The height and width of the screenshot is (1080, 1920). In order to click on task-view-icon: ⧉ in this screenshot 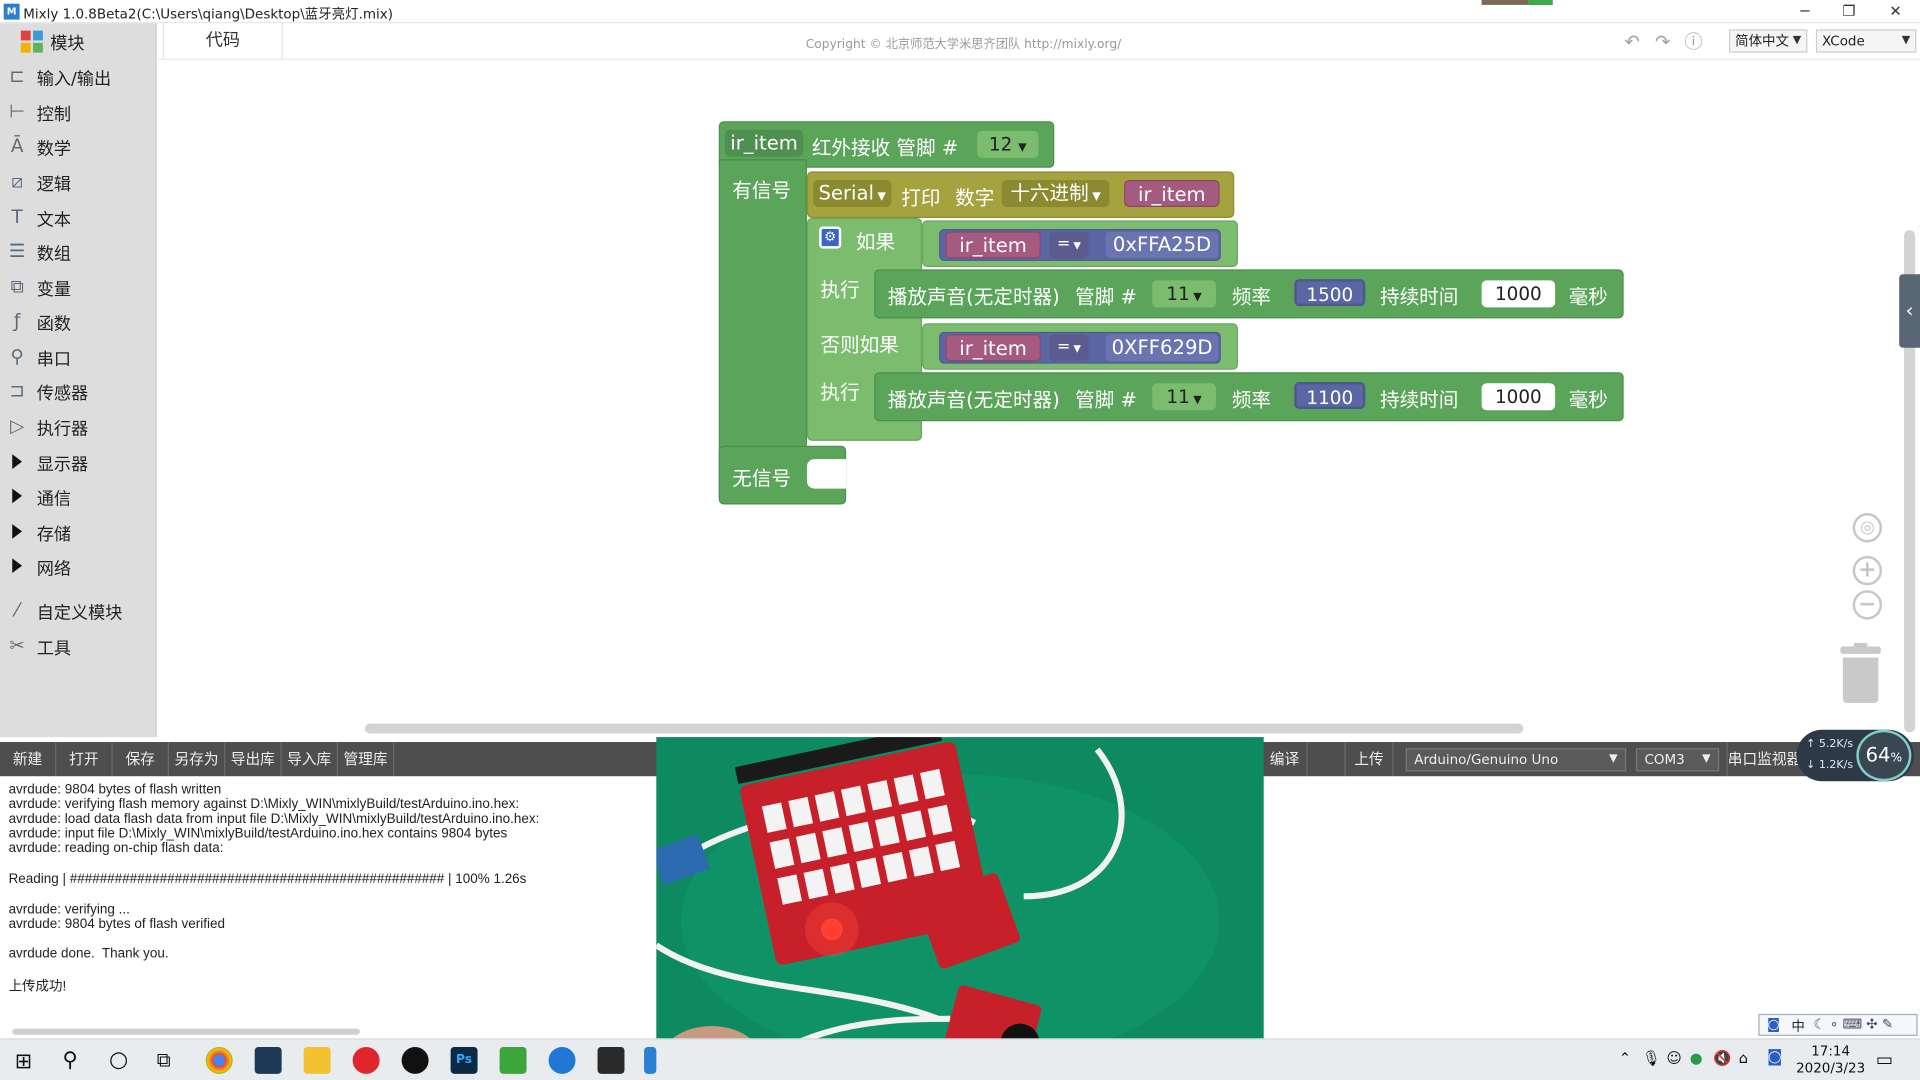, I will do `click(164, 1060)`.